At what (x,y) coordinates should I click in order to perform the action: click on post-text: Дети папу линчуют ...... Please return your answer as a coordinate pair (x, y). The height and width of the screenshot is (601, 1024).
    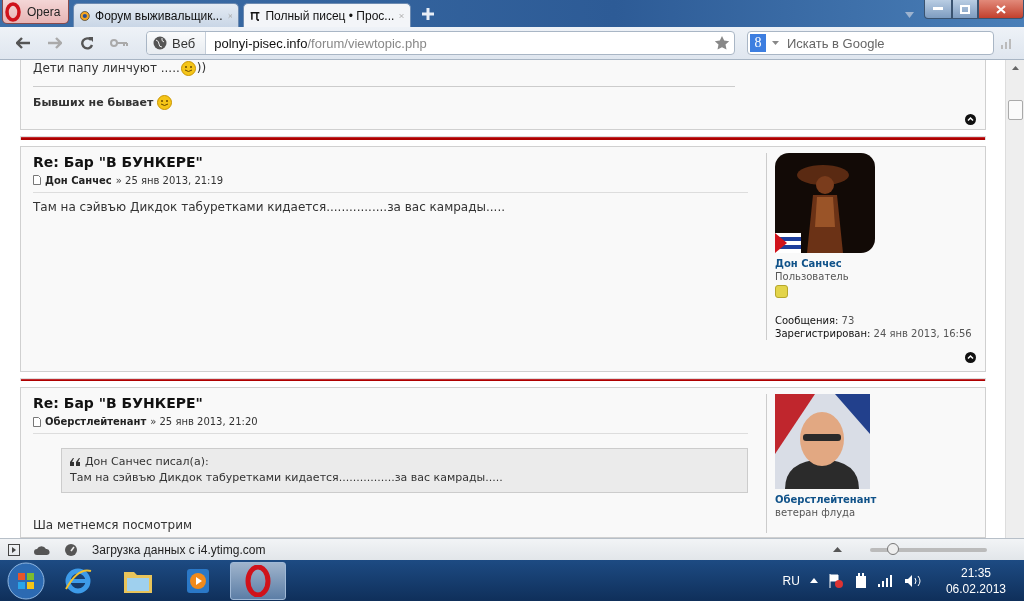
    Looking at the image, I should click on (106, 68).